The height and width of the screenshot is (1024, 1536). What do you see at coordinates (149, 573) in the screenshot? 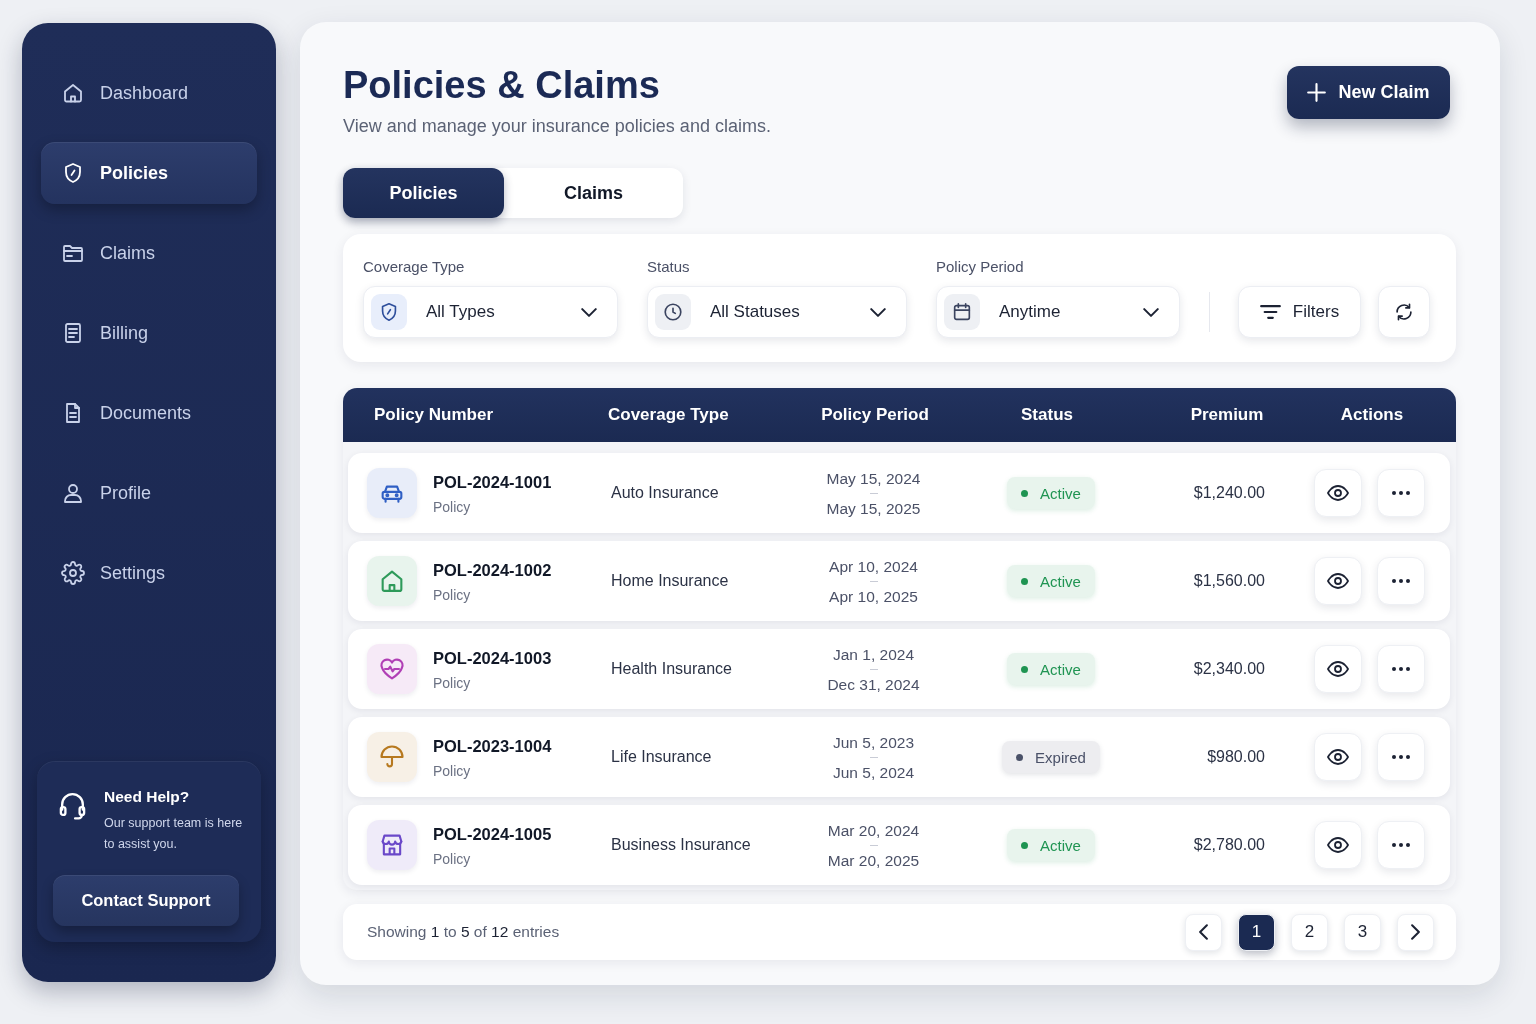
I see `nav-item: Settings` at bounding box center [149, 573].